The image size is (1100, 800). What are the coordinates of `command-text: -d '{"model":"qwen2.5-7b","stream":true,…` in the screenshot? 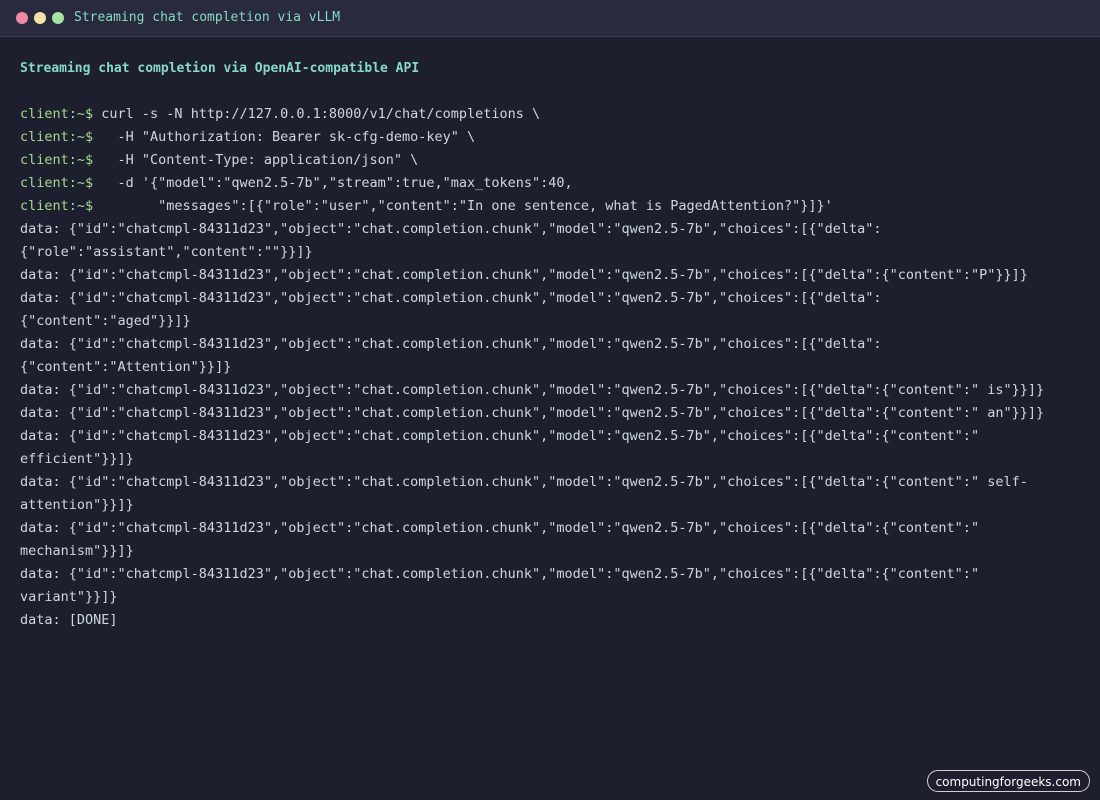 It's located at (333, 183).